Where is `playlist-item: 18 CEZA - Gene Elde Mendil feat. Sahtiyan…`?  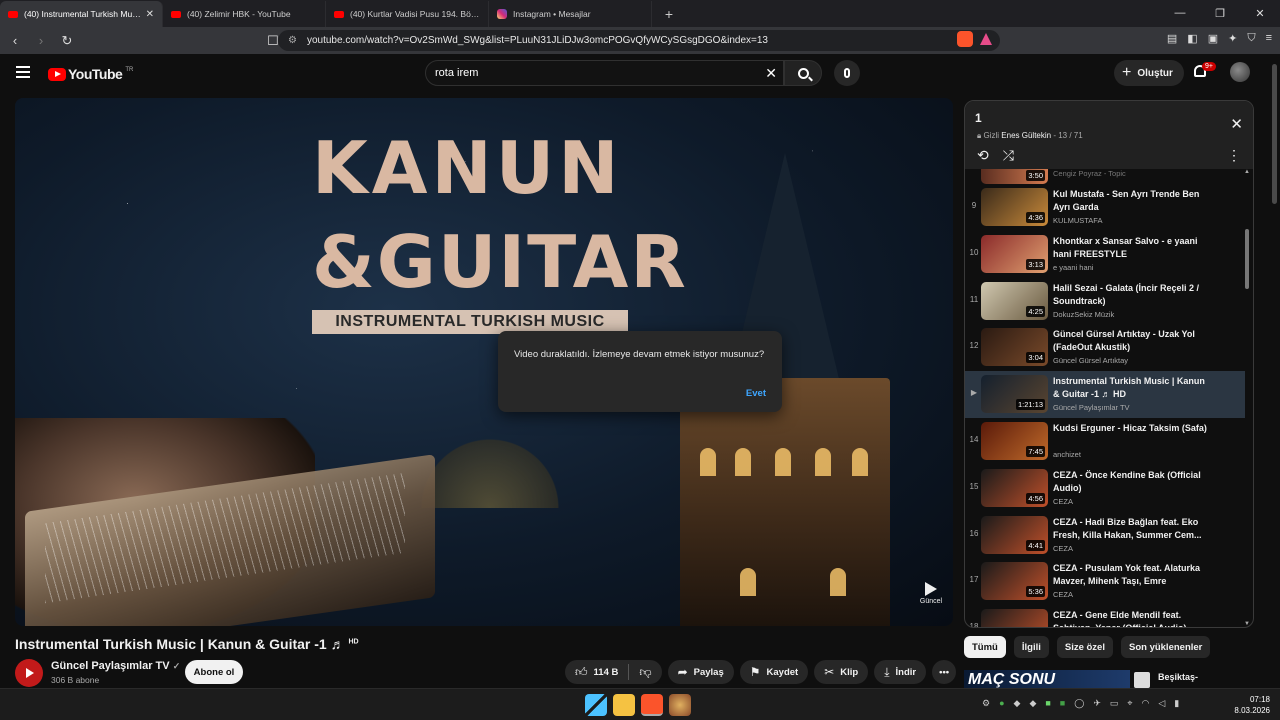
playlist-item: 18 CEZA - Gene Elde Mendil feat. Sahtiyan… is located at coordinates (1105, 616).